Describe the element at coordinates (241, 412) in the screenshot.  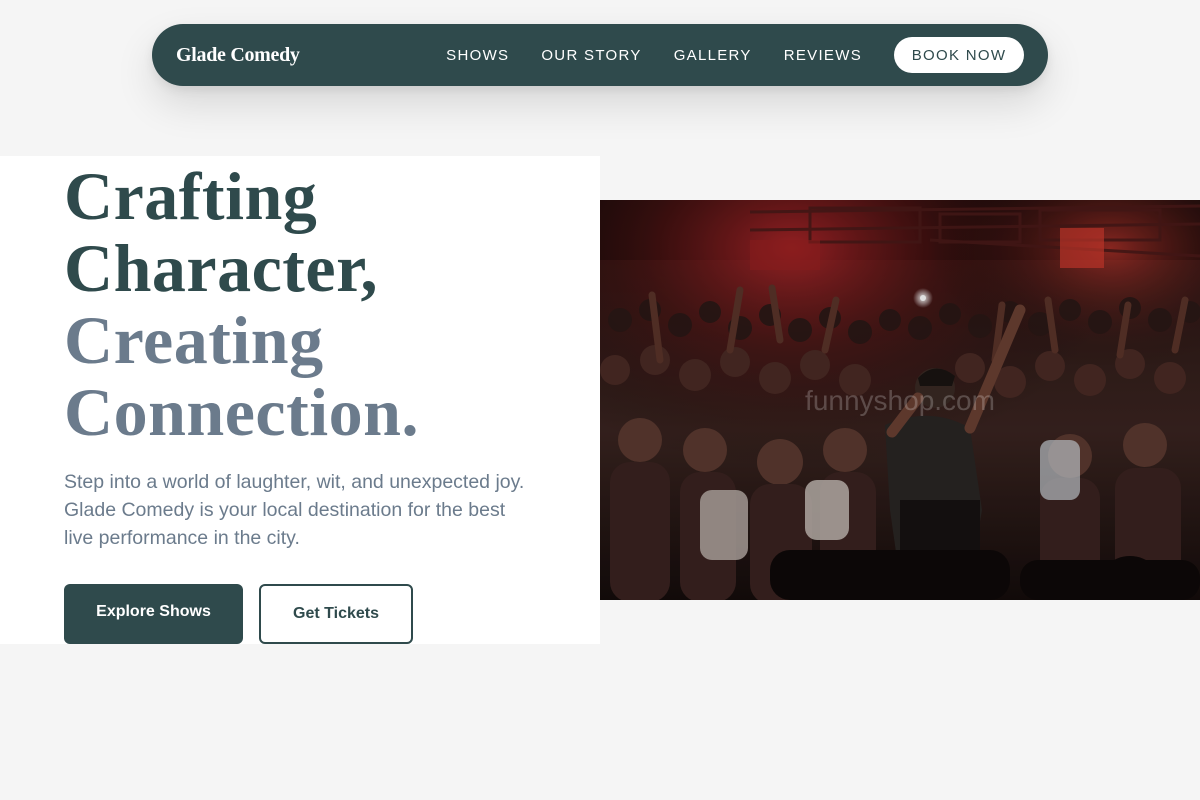
I see `headline-line-4: Connection.` at that location.